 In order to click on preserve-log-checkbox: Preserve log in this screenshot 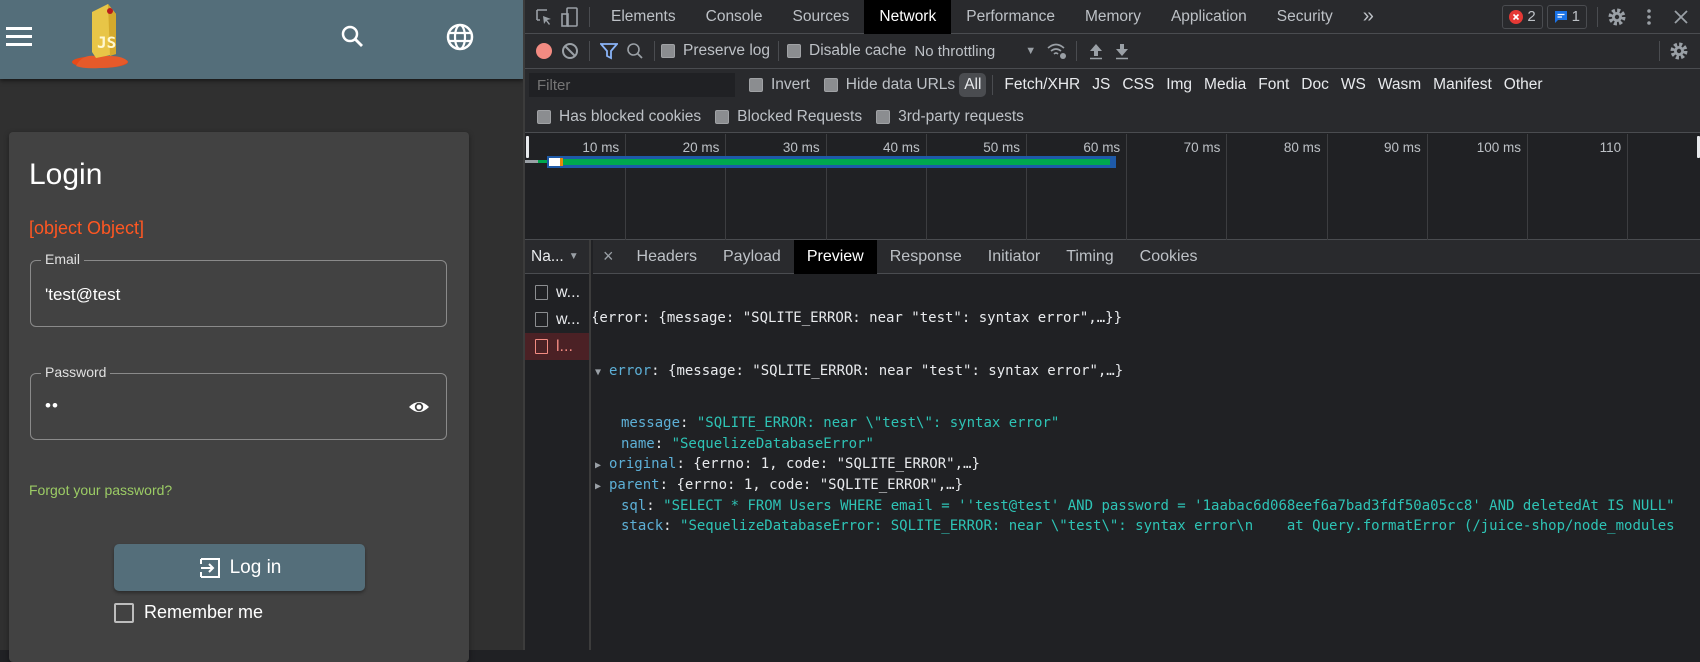, I will do `click(715, 51)`.